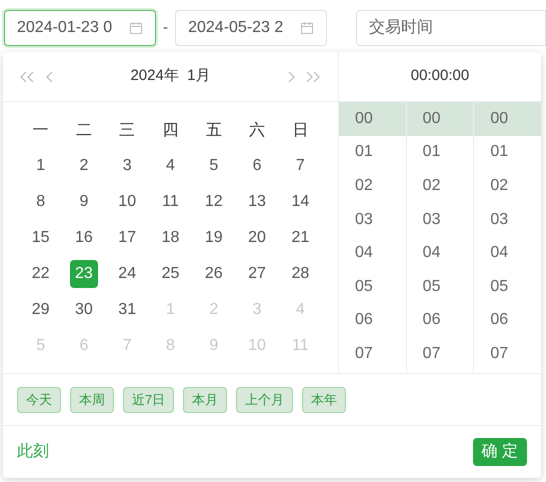 The image size is (546, 482). What do you see at coordinates (127, 274) in the screenshot?
I see `day-cell: 24` at bounding box center [127, 274].